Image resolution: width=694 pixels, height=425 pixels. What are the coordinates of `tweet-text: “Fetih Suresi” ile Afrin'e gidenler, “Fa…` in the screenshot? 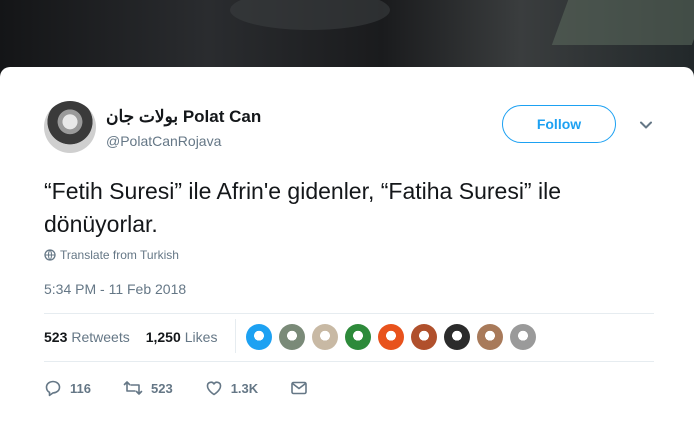 It's located at (302, 207).